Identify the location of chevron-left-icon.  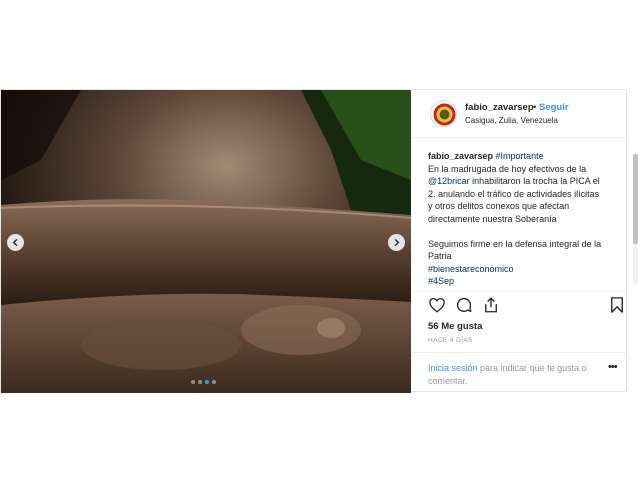
(15, 242).